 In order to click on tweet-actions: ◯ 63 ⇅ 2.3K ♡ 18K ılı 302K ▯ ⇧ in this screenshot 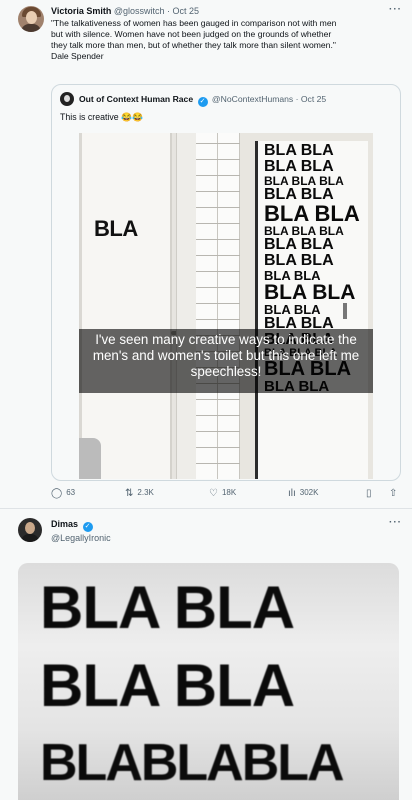, I will do `click(224, 495)`.